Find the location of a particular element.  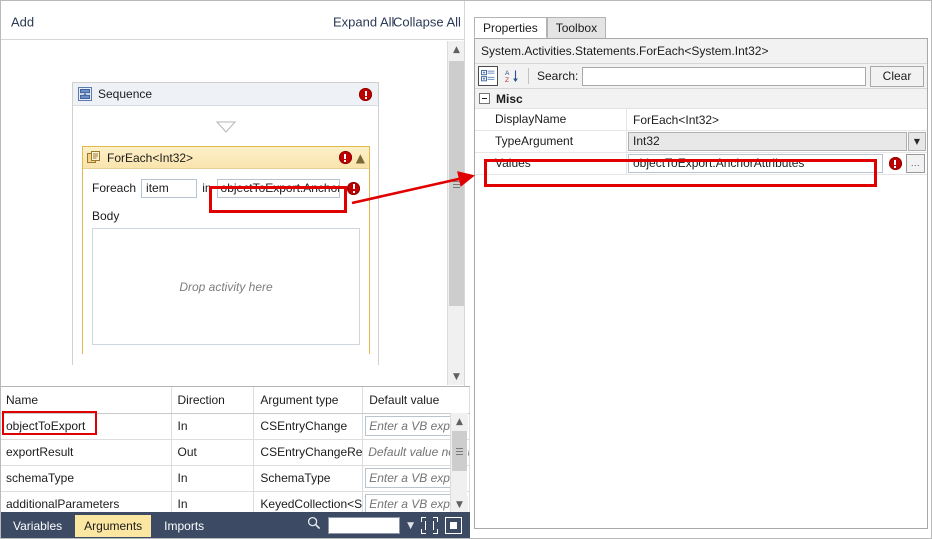

values-error-slot is located at coordinates (895, 163).